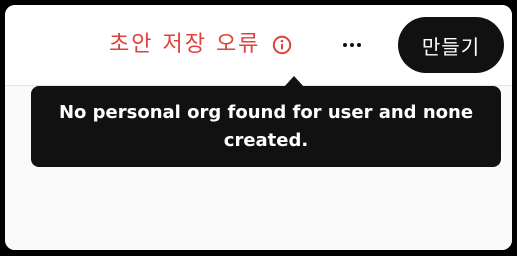  I want to click on draft-save-error-status: 초안 저장 오류, so click(200, 45).